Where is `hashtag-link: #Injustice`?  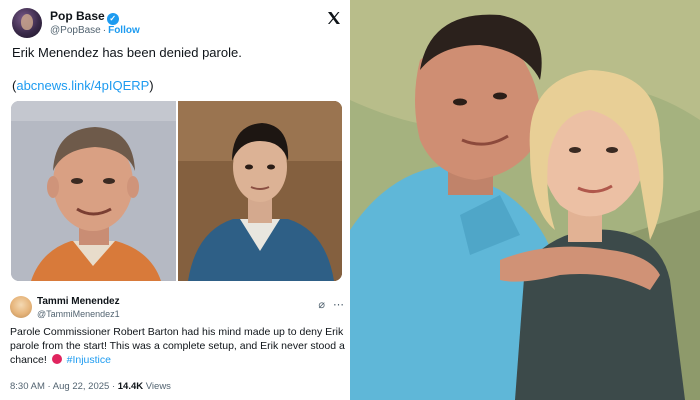
hashtag-link: #Injustice is located at coordinates (89, 360).